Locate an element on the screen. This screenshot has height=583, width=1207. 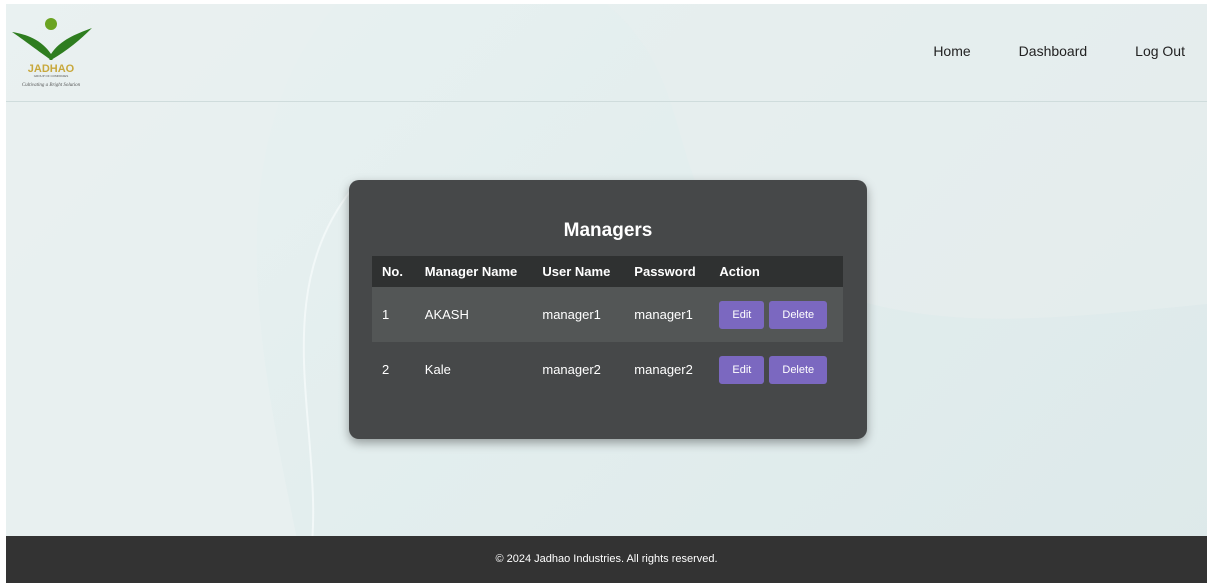
logo-subtext: GROUP OF COMPANIES is located at coordinates (51, 76).